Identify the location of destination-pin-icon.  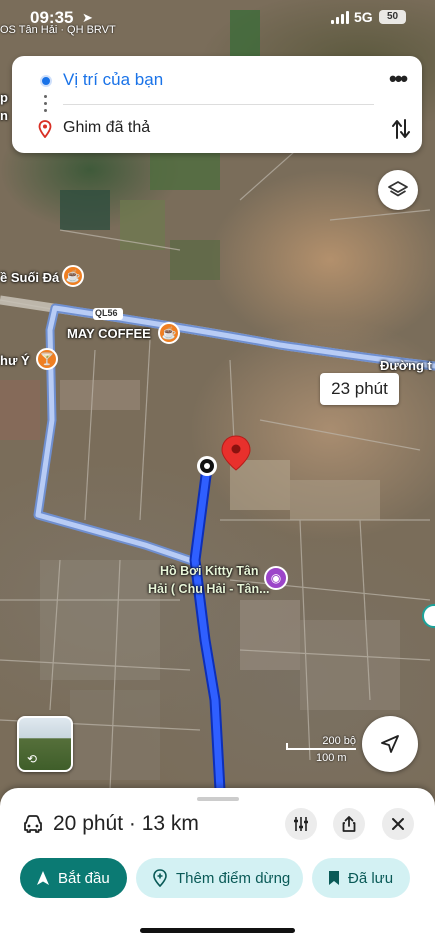
(45, 129).